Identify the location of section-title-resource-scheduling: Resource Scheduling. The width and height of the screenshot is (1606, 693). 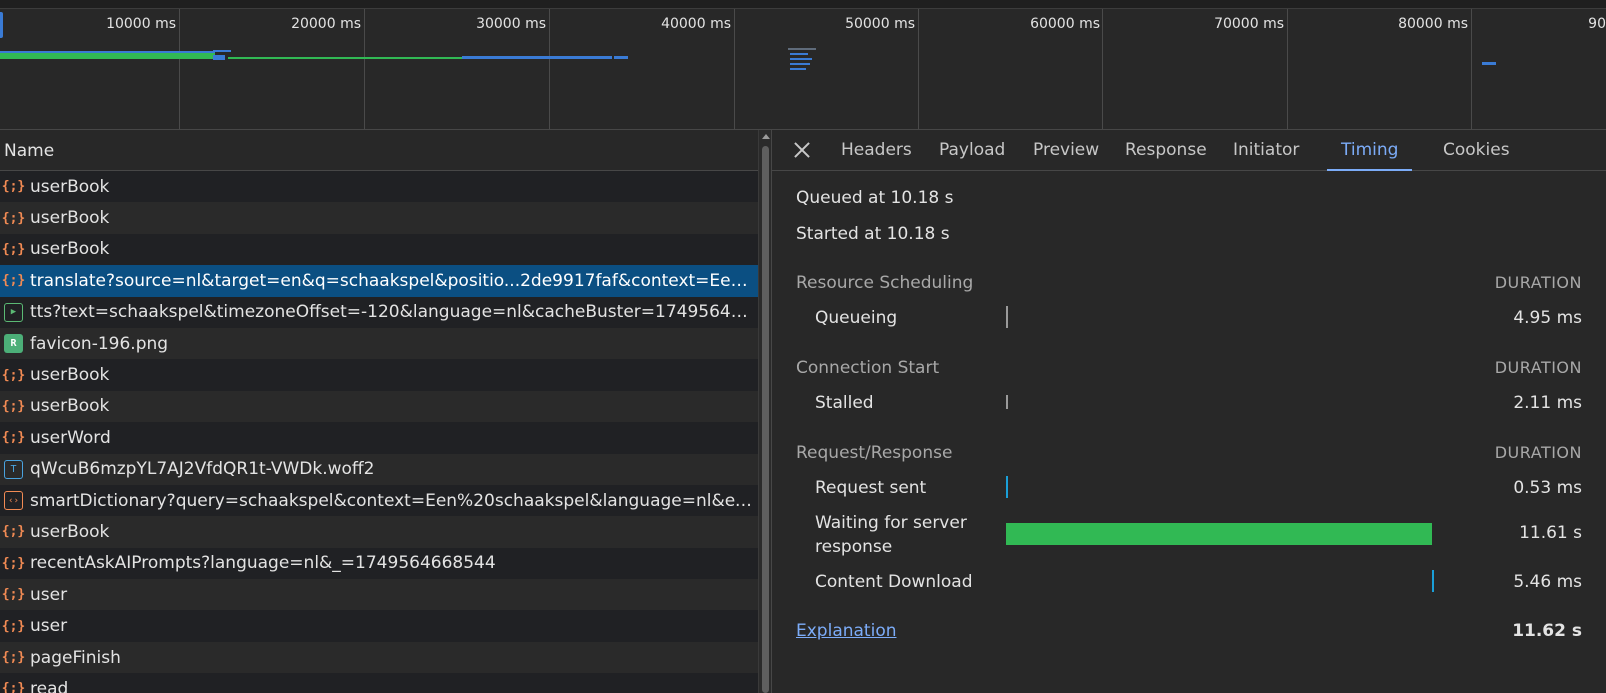
(885, 283).